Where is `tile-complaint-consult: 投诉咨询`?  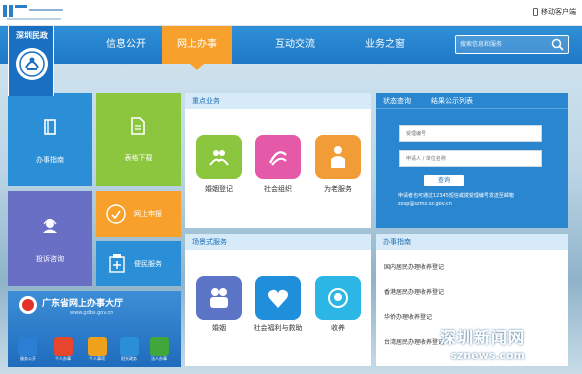
tile-complaint-consult: 投诉咨询 is located at coordinates (50, 238).